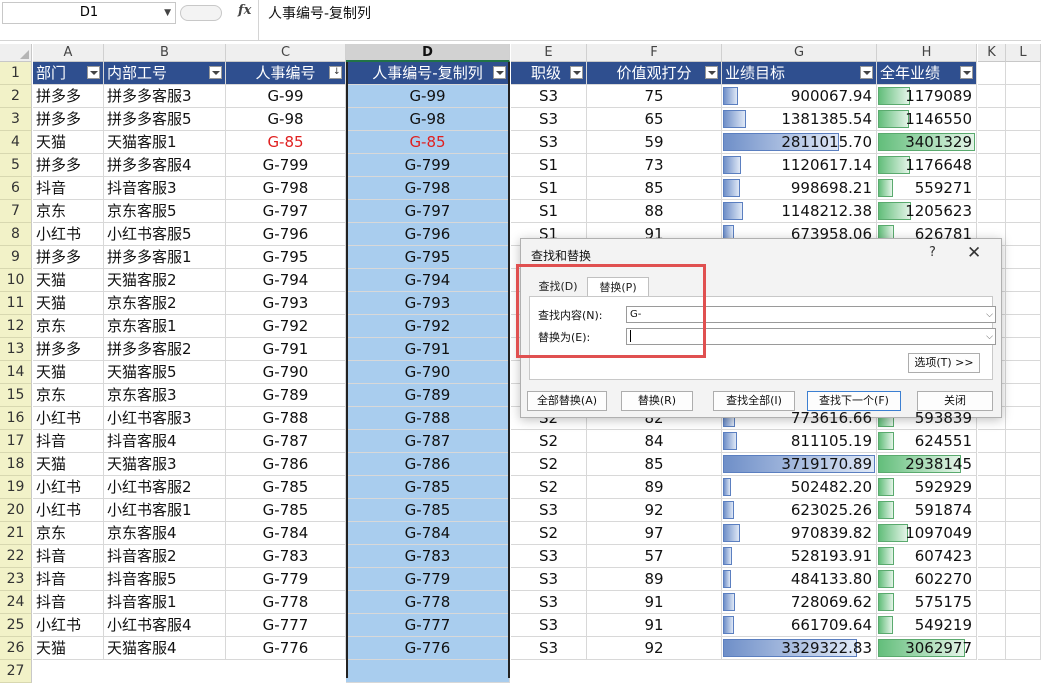  What do you see at coordinates (16, 188) in the screenshot?
I see `row-header: 6` at bounding box center [16, 188].